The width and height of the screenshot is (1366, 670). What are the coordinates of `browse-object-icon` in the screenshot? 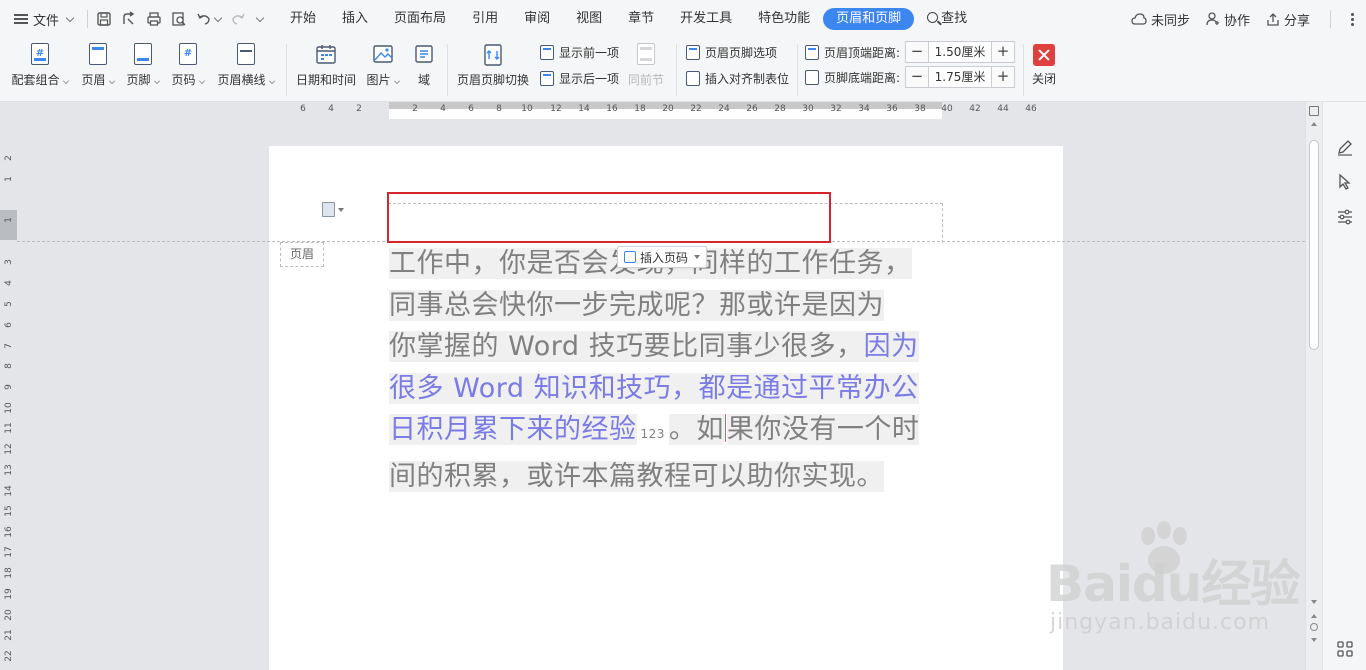 It's located at (1314, 627).